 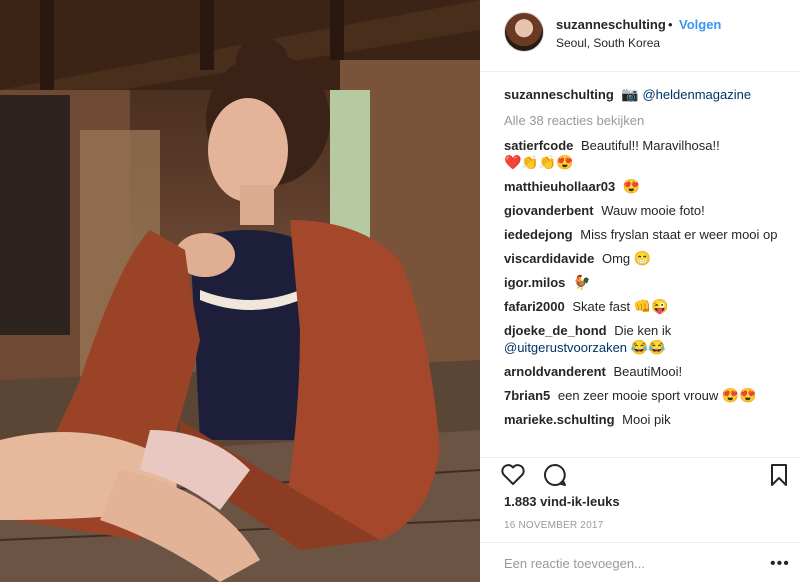 What do you see at coordinates (601, 306) in the screenshot?
I see `comment-text: Skate fast` at bounding box center [601, 306].